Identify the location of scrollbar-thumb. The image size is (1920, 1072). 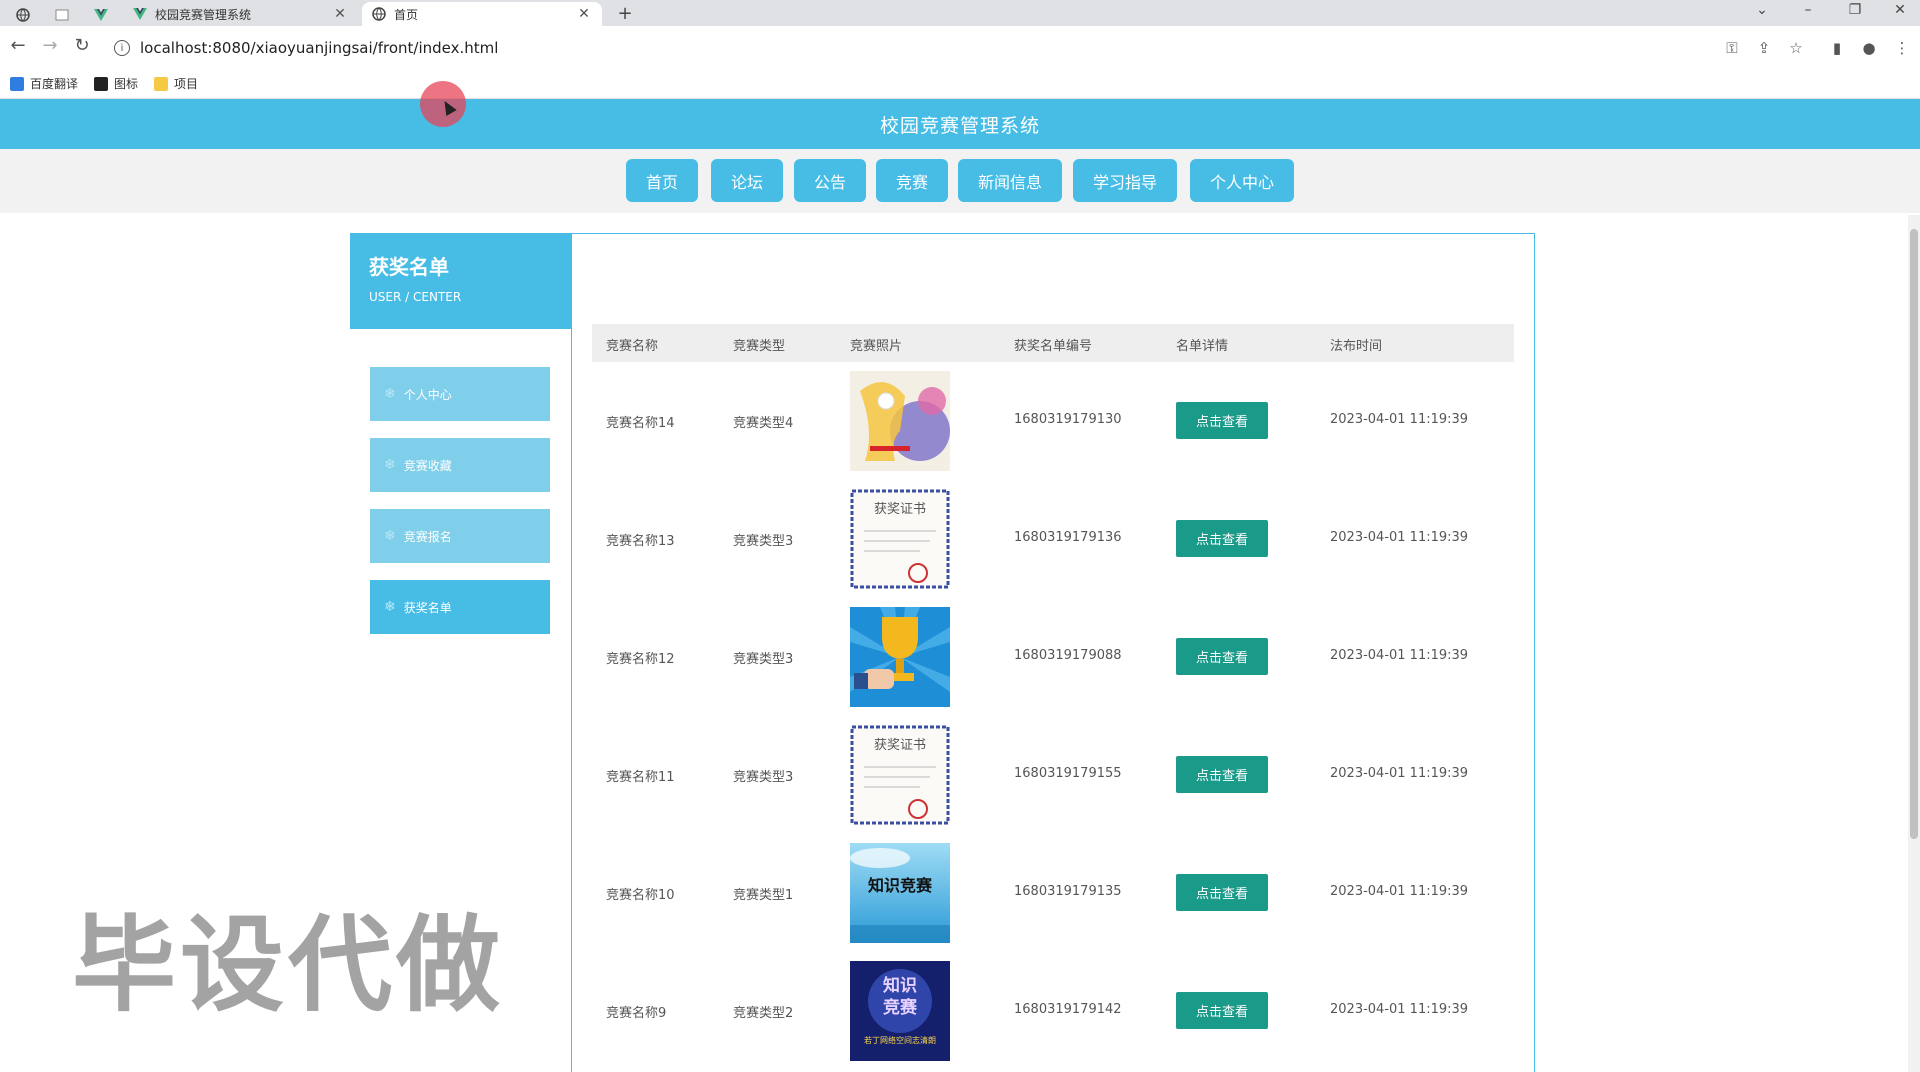
(1914, 534).